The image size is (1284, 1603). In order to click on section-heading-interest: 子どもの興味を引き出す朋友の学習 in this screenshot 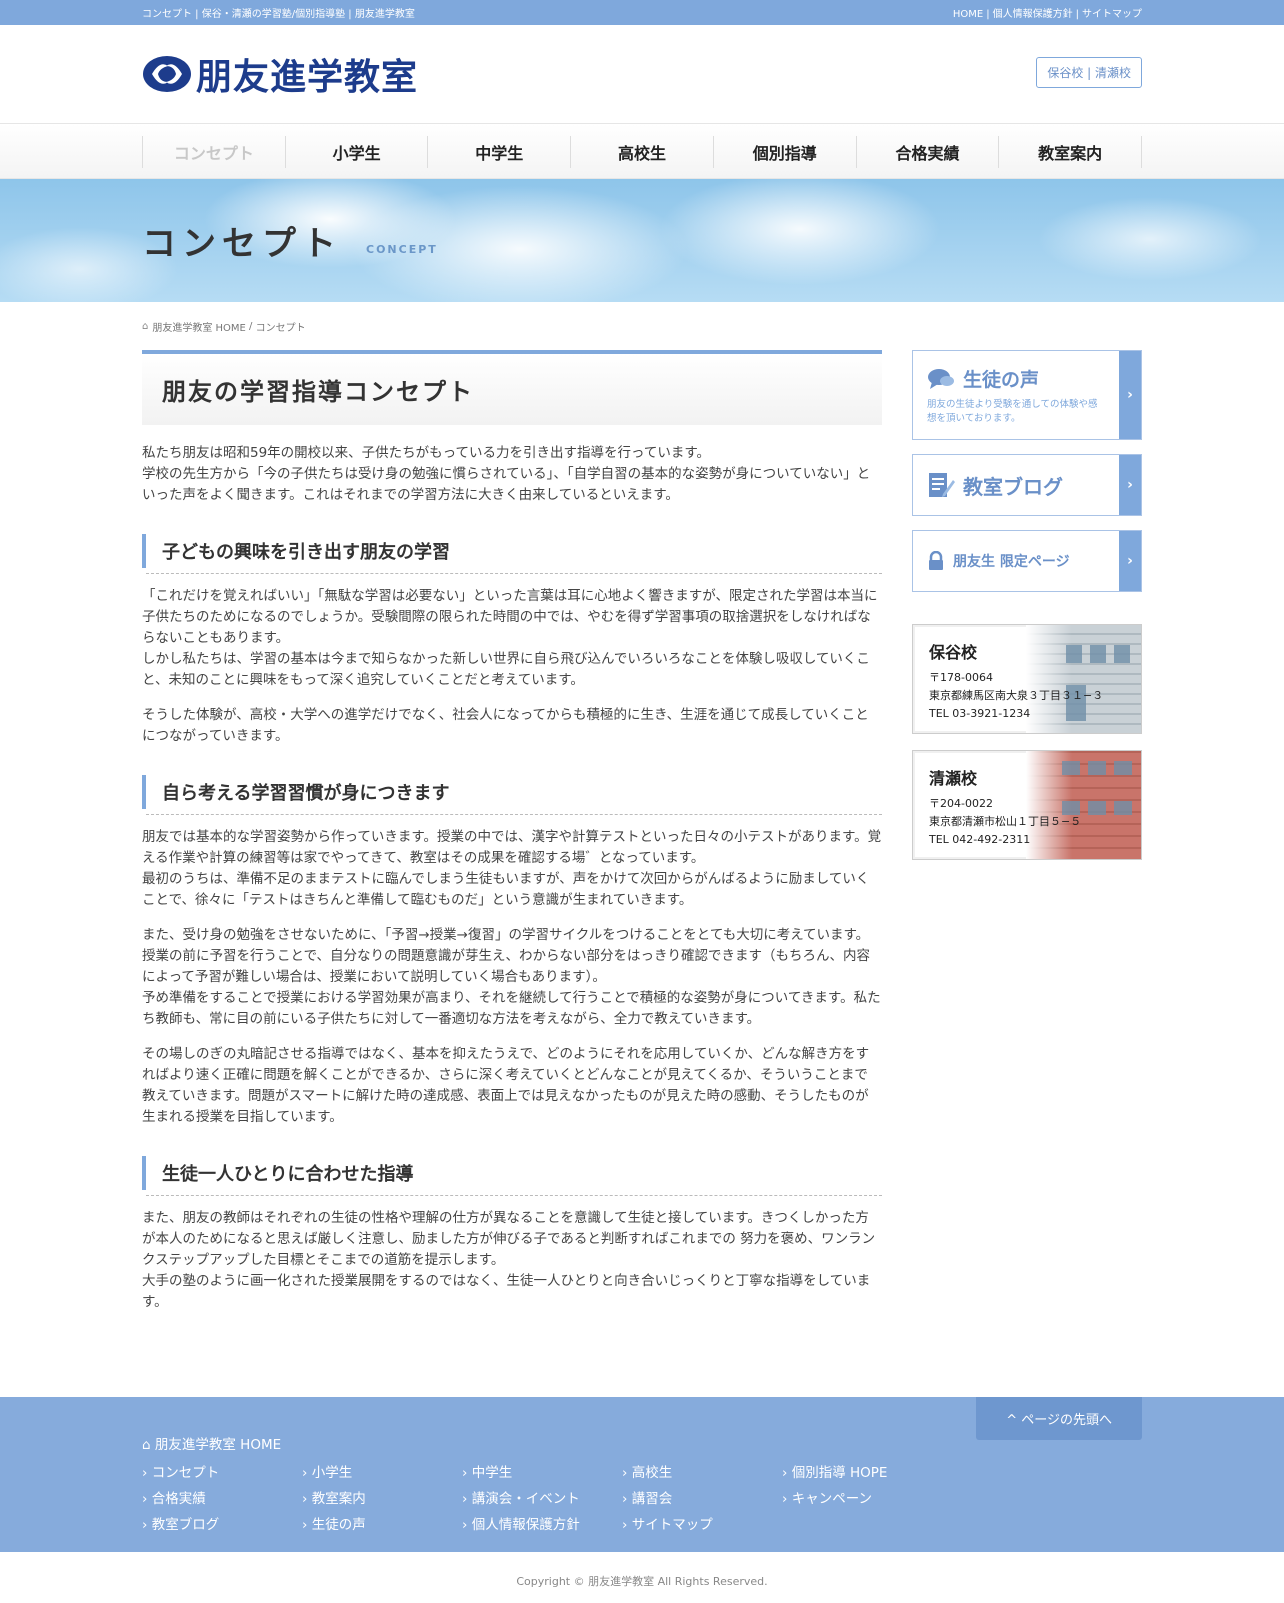, I will do `click(512, 554)`.